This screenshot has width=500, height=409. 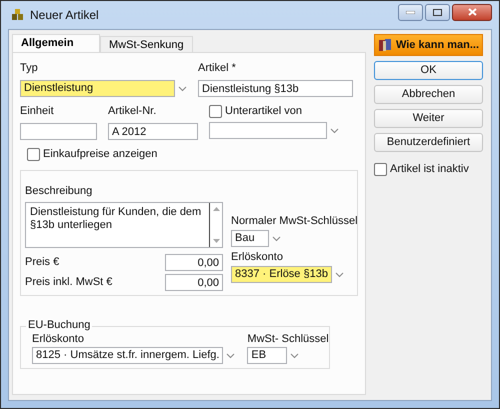 I want to click on dropdown-field: Bau, so click(x=250, y=238).